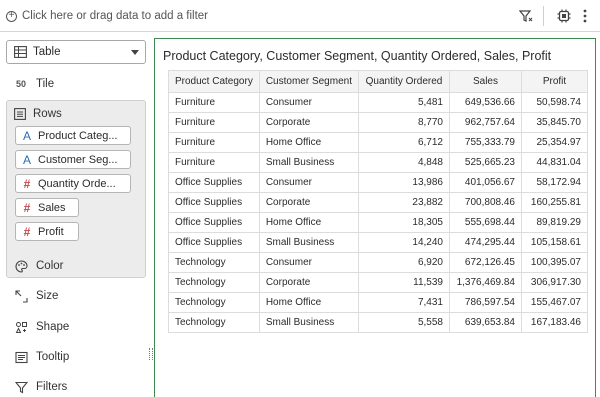 This screenshot has height=397, width=600. I want to click on table-cell: 7,431, so click(403, 302).